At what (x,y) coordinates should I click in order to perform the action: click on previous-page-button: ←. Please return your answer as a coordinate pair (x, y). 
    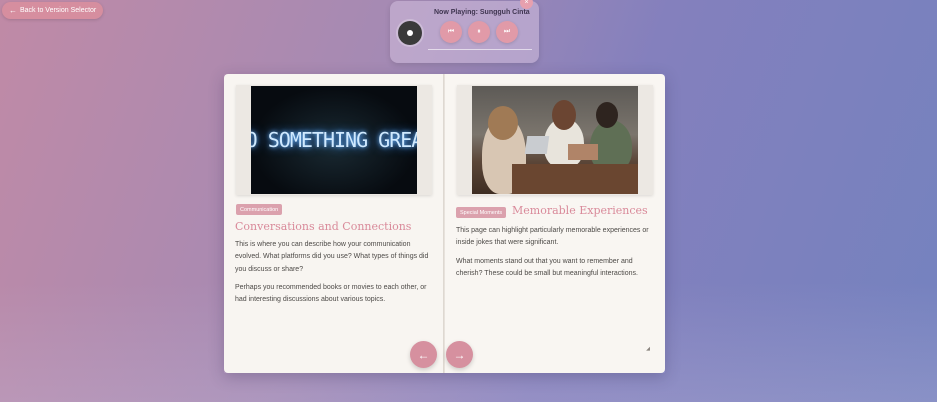
    Looking at the image, I should click on (423, 354).